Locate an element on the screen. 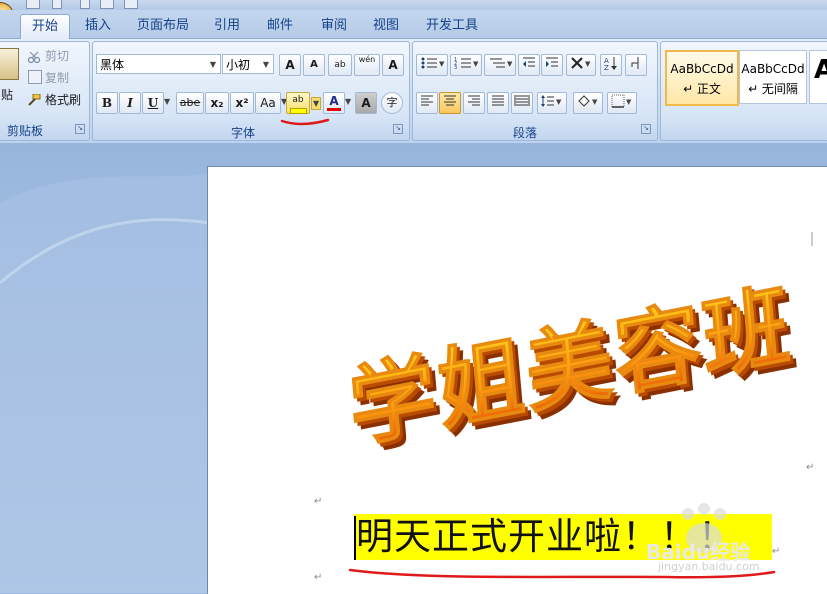  multilevel-list-button: ▼ is located at coordinates (500, 65).